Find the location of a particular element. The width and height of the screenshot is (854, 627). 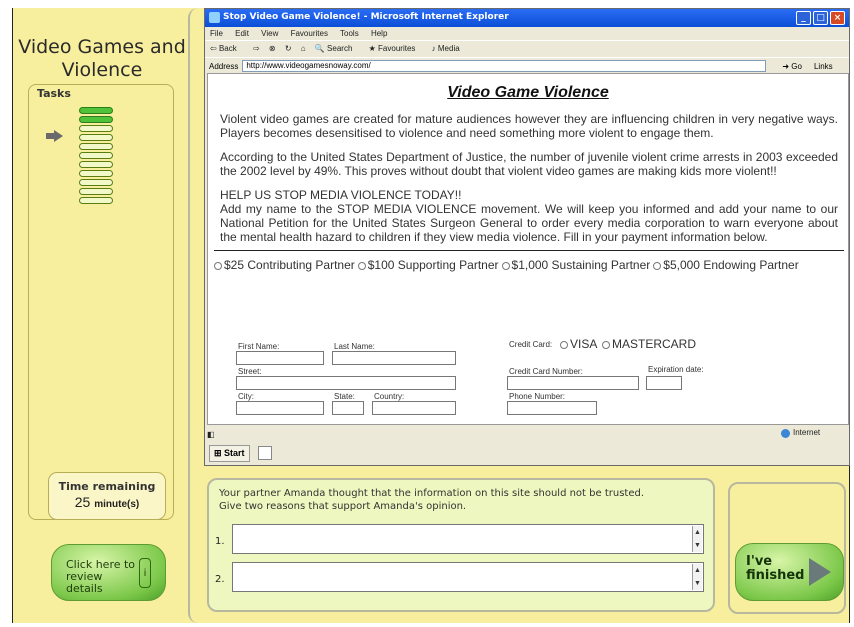

tier-5000-radio: $5,000 Endowing Partner is located at coordinates (726, 265).